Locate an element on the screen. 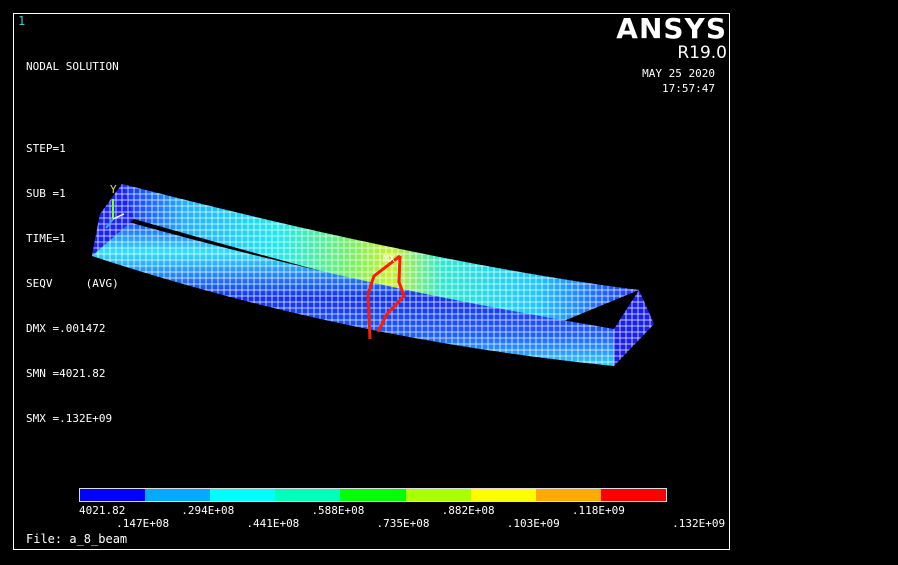 The height and width of the screenshot is (565, 898). file-name: File: a_8_beam is located at coordinates (77, 539).